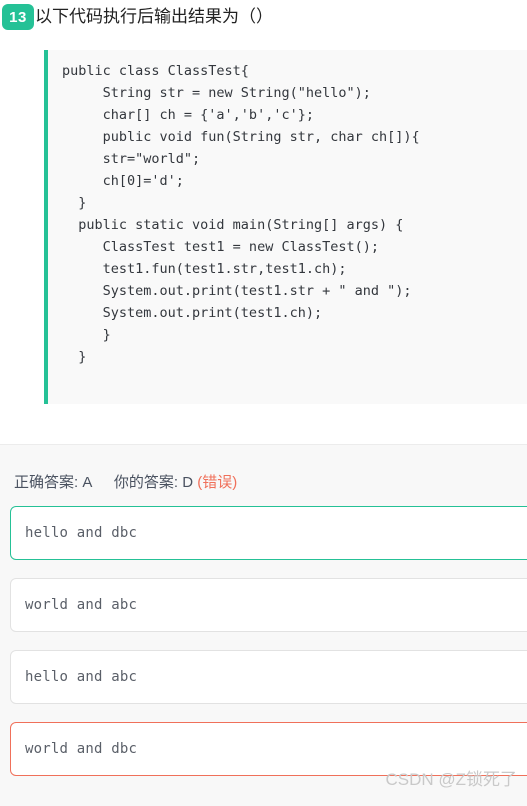 This screenshot has width=527, height=806. I want to click on option-text-d: world and dbc, so click(81, 749).